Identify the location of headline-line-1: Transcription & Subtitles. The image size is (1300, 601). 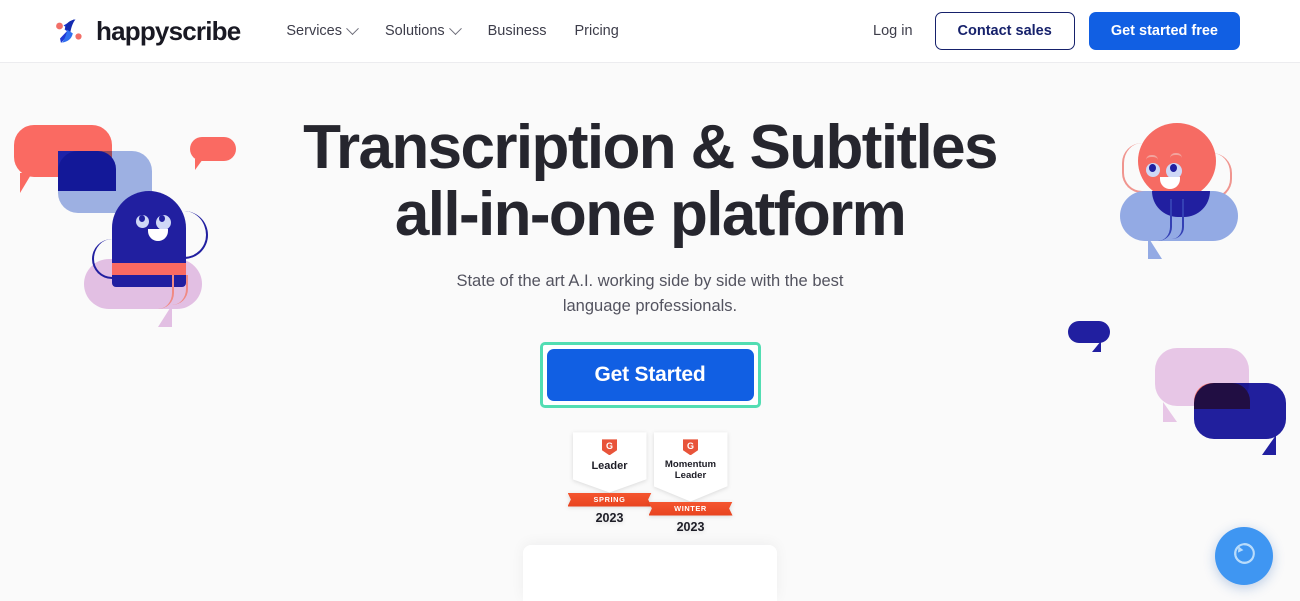
(650, 147).